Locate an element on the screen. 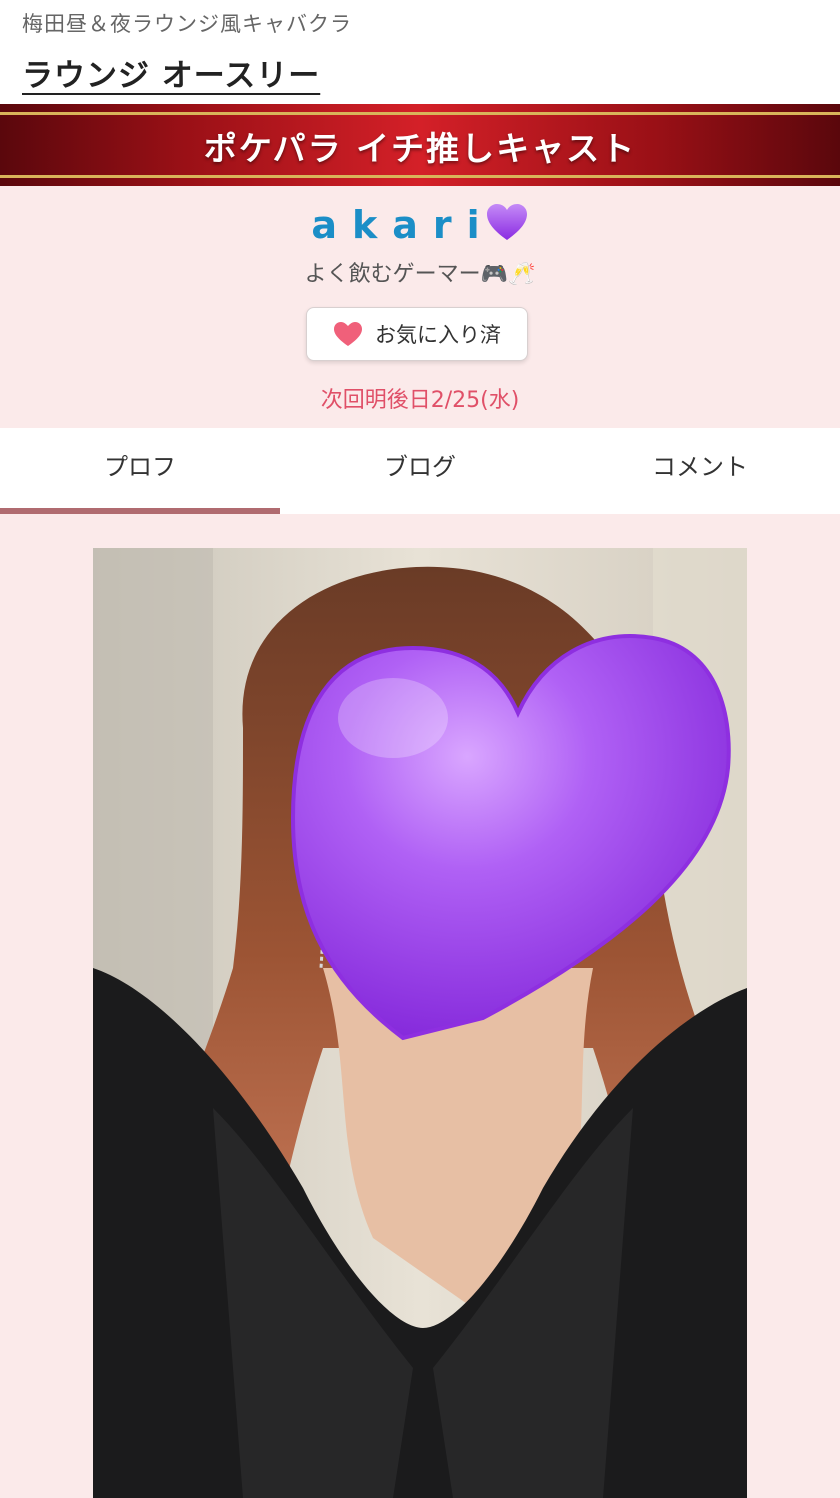  profile-tabs: プロフ ブログ コメント is located at coordinates (420, 471).